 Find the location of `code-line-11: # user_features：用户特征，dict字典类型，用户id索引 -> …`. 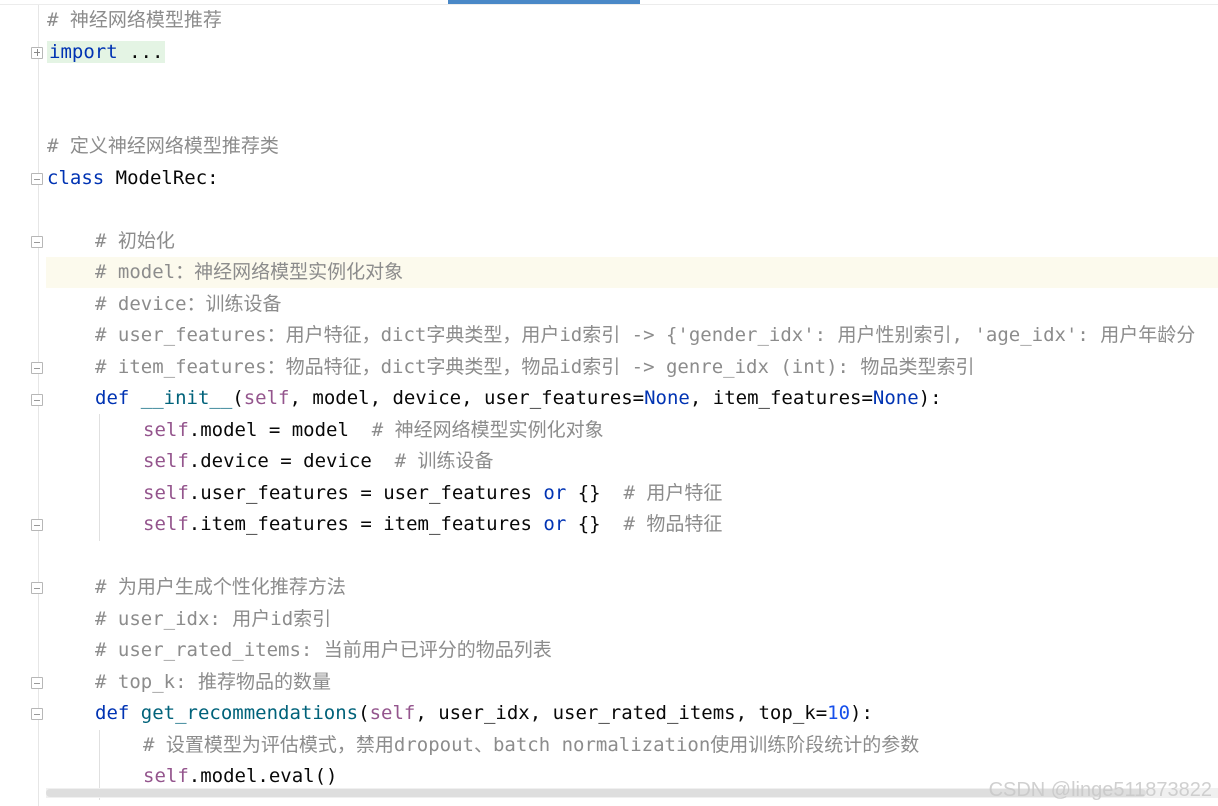

code-line-11: # user_features：用户特征，dict字典类型，用户id索引 -> … is located at coordinates (645, 335).